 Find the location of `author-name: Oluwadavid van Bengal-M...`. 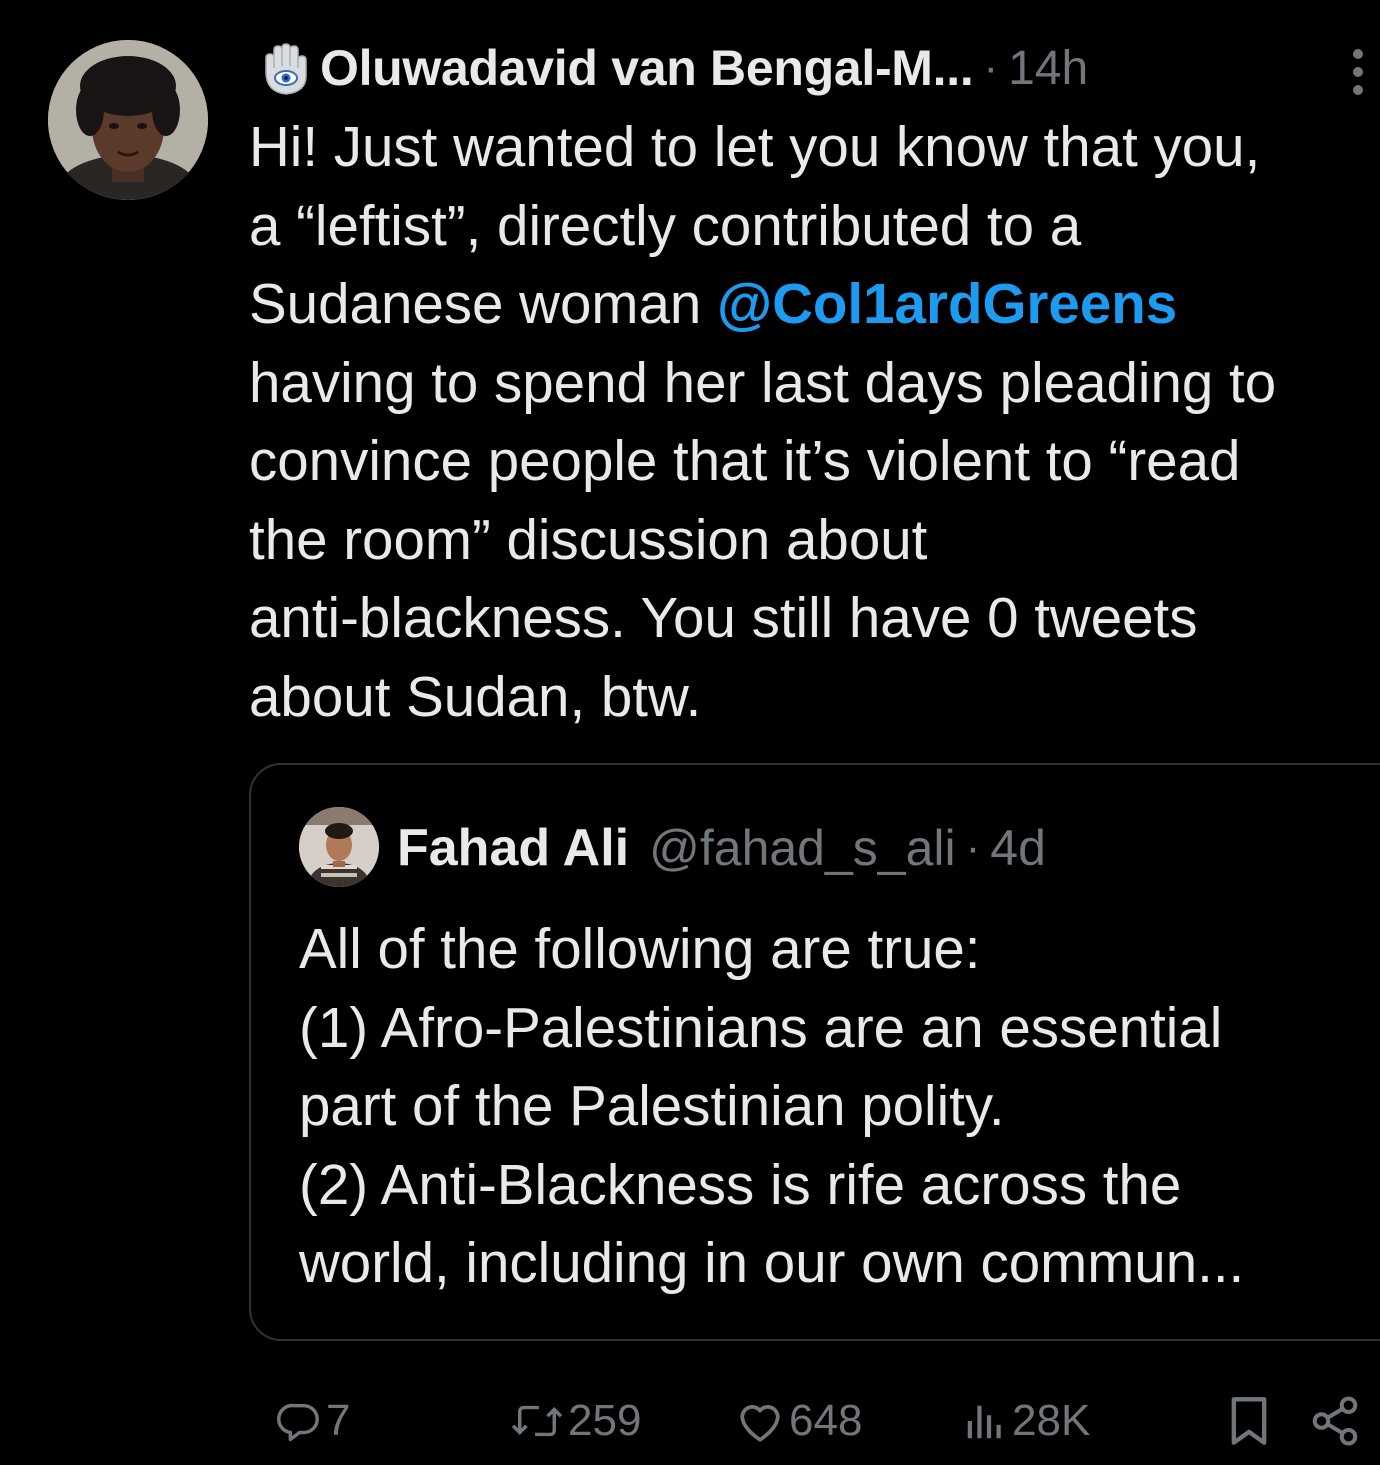

author-name: Oluwadavid van Bengal-M... is located at coordinates (647, 68).